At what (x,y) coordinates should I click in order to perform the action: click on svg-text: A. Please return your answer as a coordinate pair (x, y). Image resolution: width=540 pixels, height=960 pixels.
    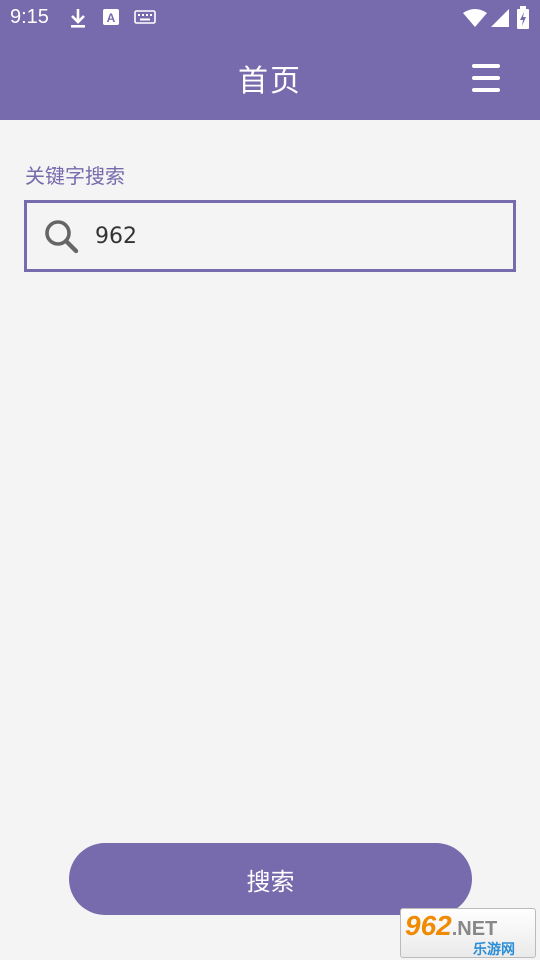
    Looking at the image, I should click on (111, 18).